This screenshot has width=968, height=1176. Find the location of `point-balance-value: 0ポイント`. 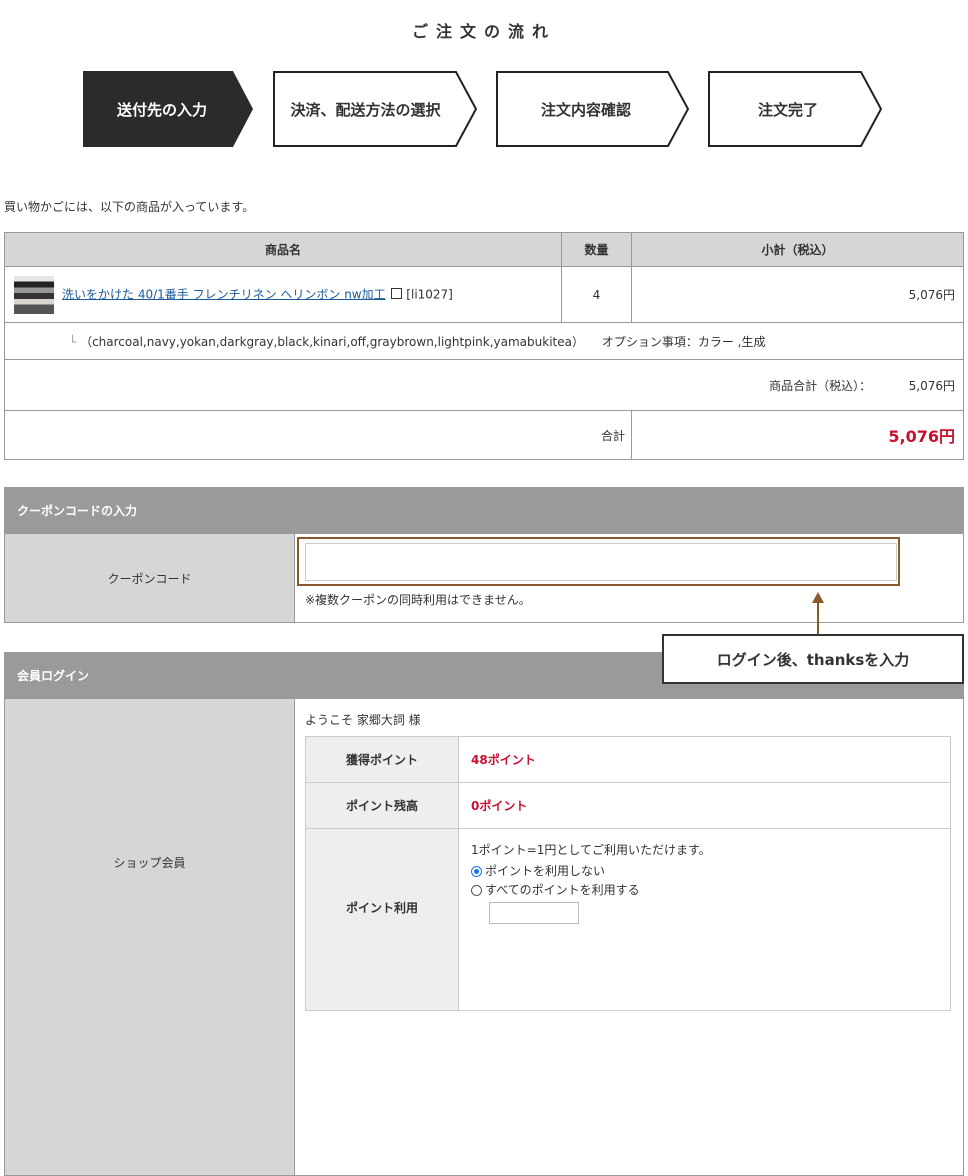

point-balance-value: 0ポイント is located at coordinates (704, 805).